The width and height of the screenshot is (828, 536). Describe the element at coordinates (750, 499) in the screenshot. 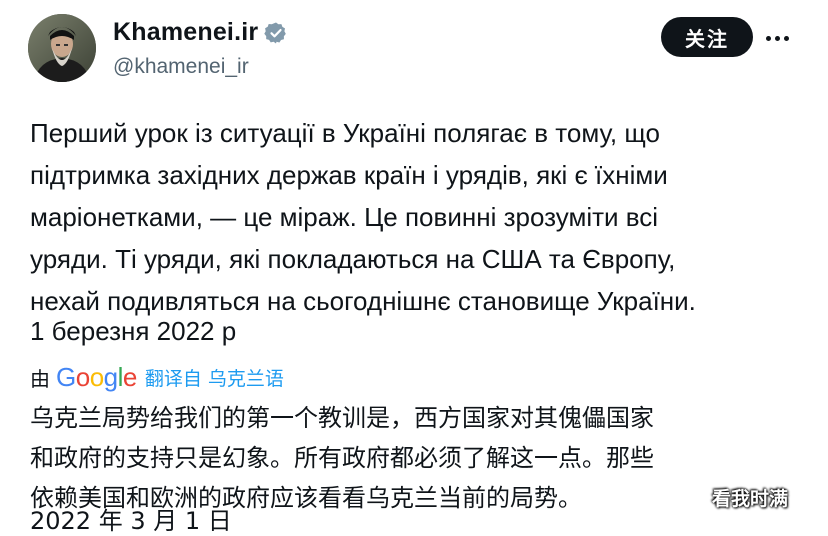

I see `watermark: 看我时满` at that location.